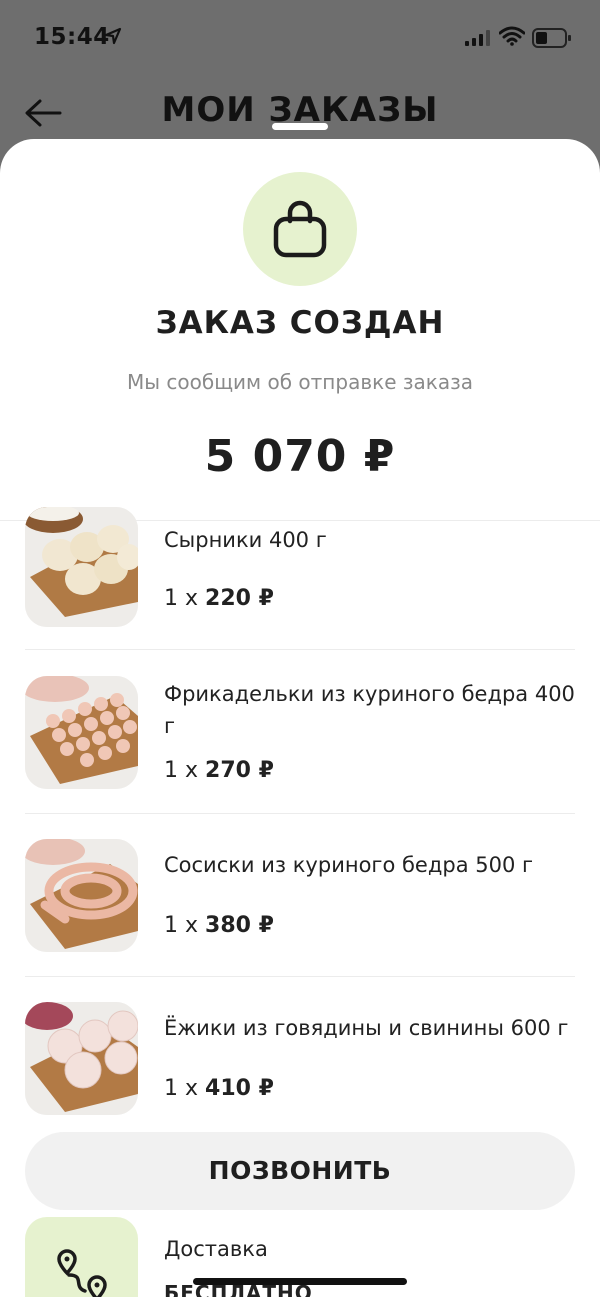  What do you see at coordinates (219, 598) in the screenshot?
I see `item-price: 1 x 220 ₽` at bounding box center [219, 598].